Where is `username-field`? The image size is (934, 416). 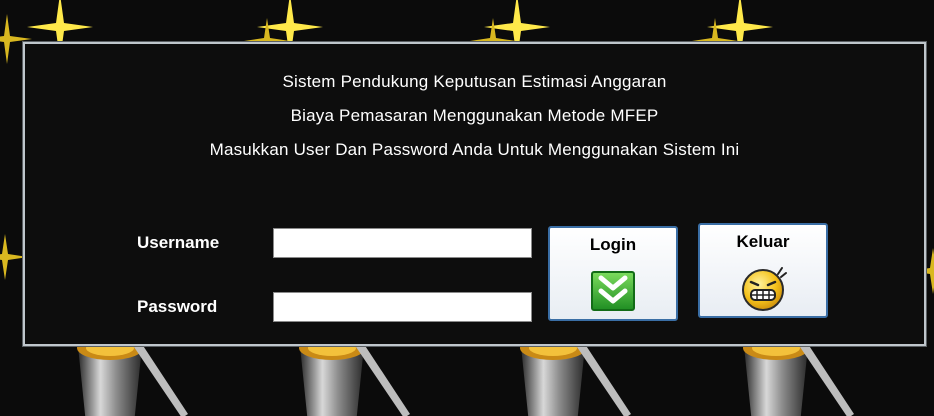
username-field is located at coordinates (402, 243).